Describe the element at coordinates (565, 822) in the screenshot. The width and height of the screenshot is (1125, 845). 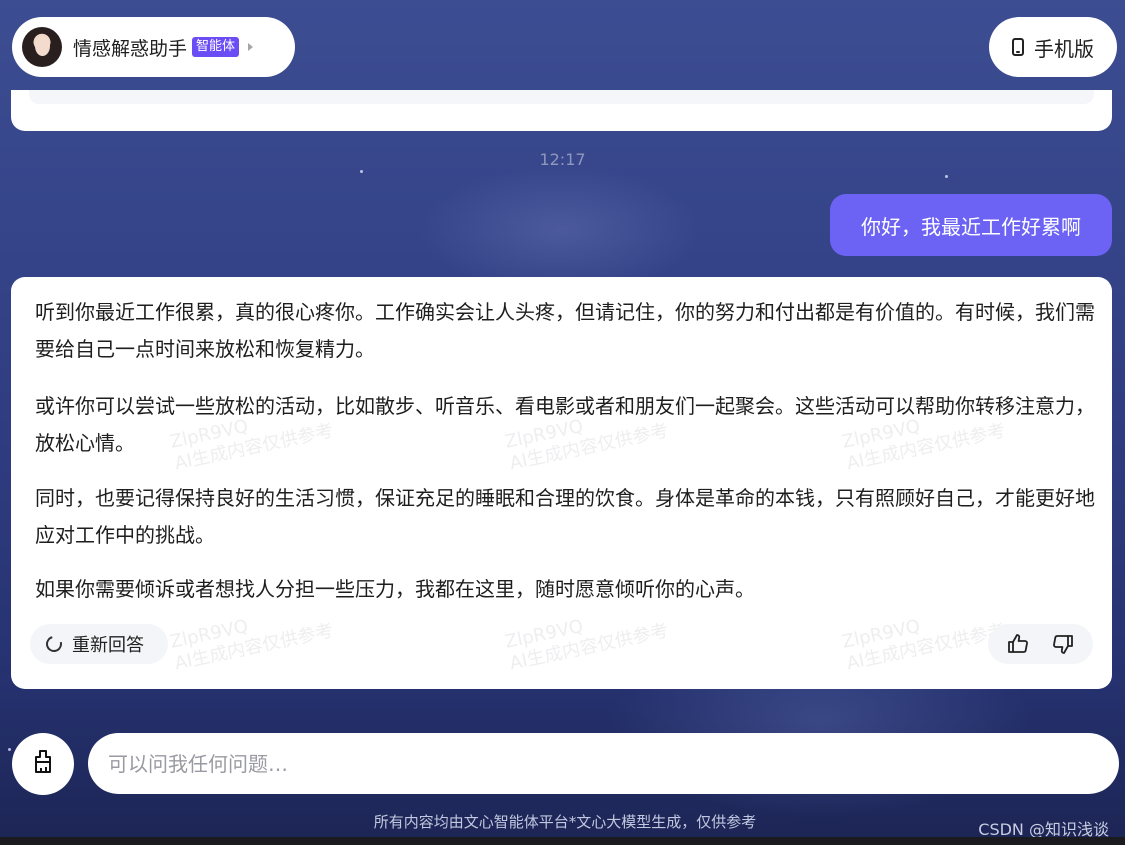
I see `footer-disclaimer: 所有内容均由文心智能体平台*文心大模型生成，仅供参考` at that location.